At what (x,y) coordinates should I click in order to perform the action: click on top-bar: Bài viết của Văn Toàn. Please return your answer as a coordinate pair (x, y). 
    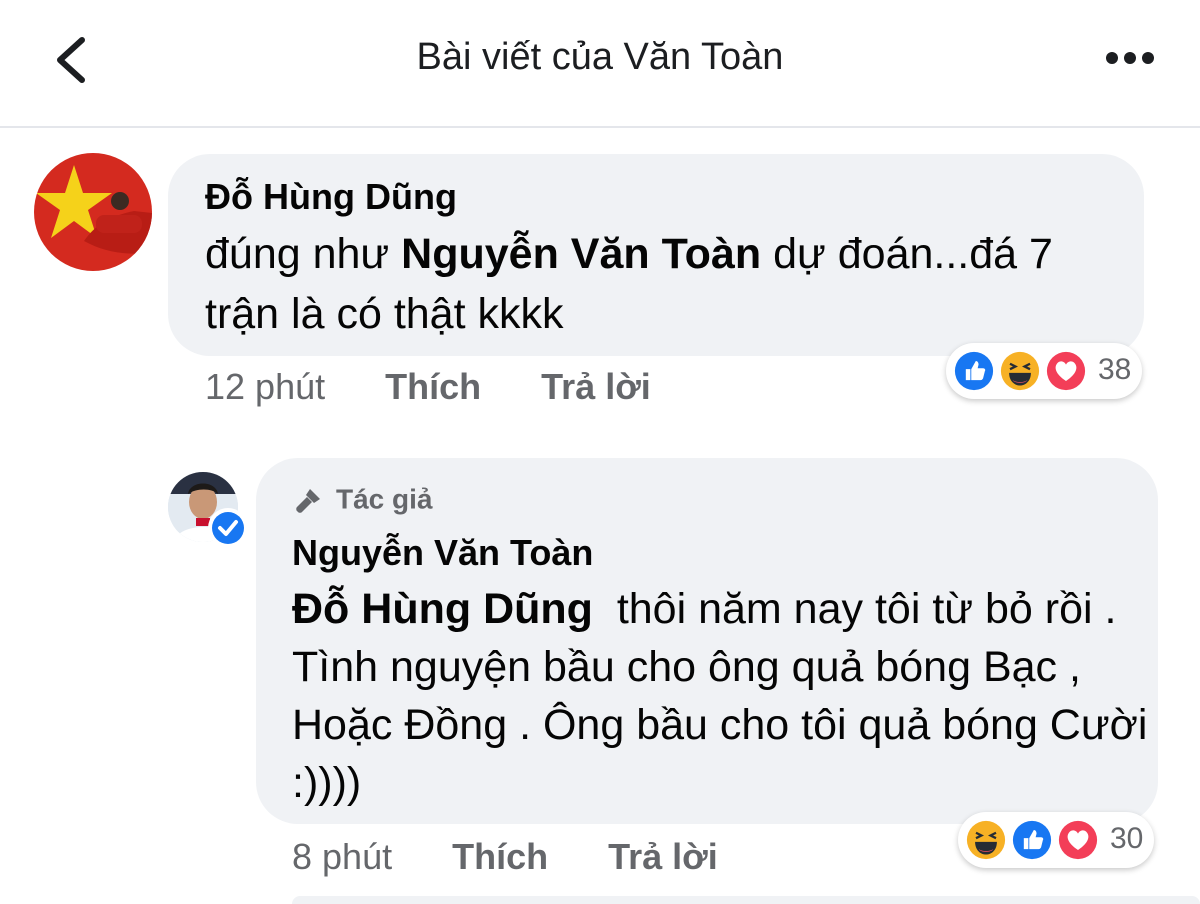
    Looking at the image, I should click on (600, 63).